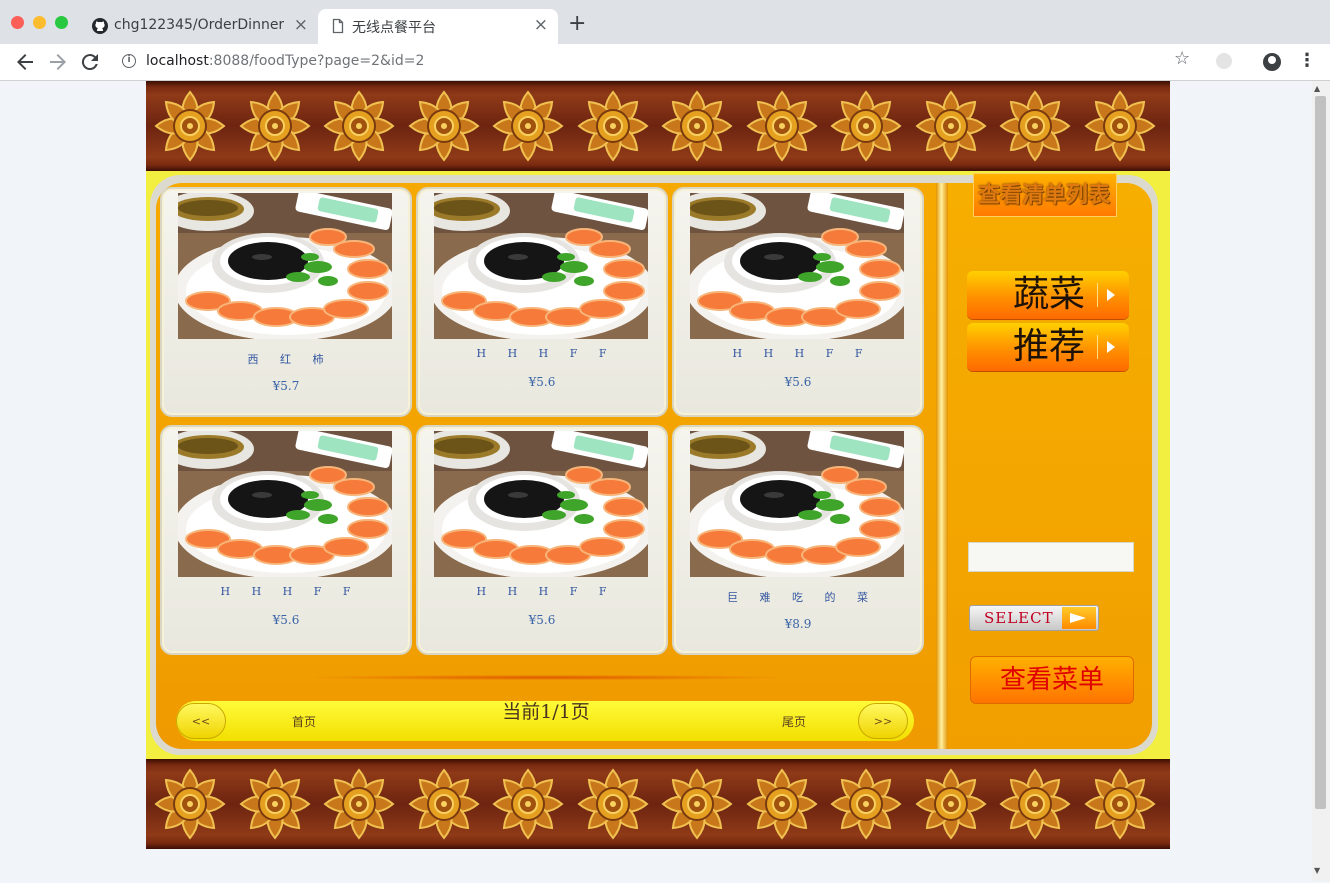 The image size is (1330, 883). I want to click on reload-icon, so click(90, 62).